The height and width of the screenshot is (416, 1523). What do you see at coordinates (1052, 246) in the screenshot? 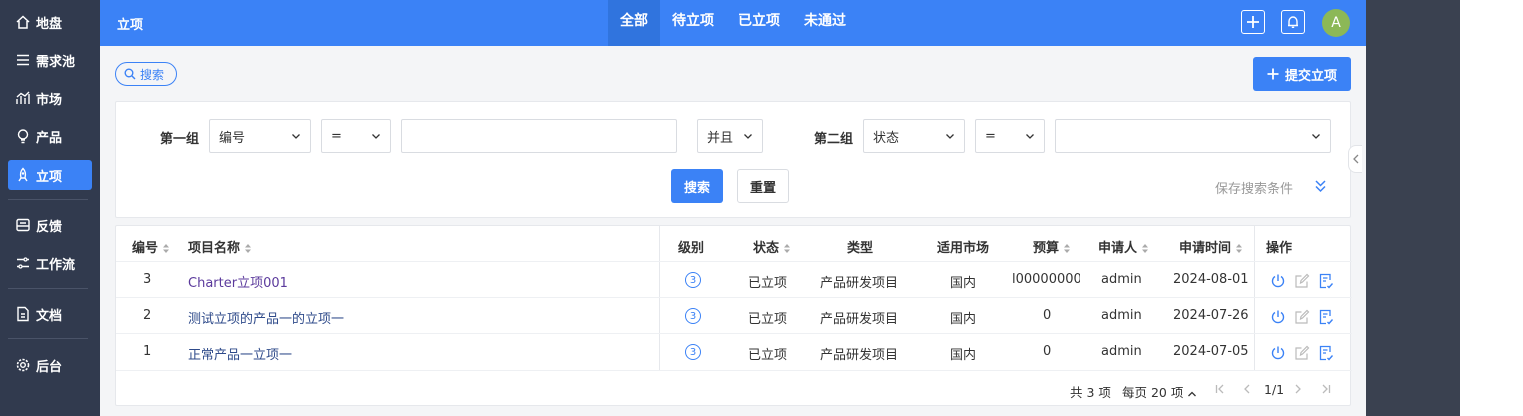
I see `header-budget: 预算` at bounding box center [1052, 246].